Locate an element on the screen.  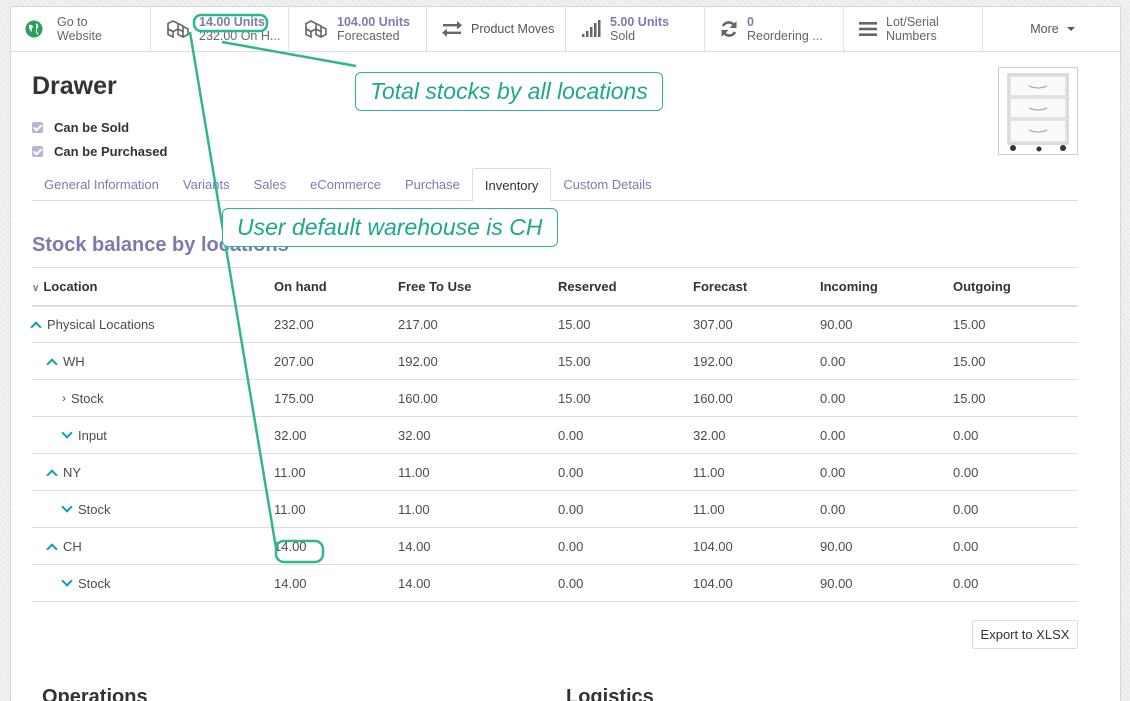
sold-value: 5.00 Units is located at coordinates (640, 22).